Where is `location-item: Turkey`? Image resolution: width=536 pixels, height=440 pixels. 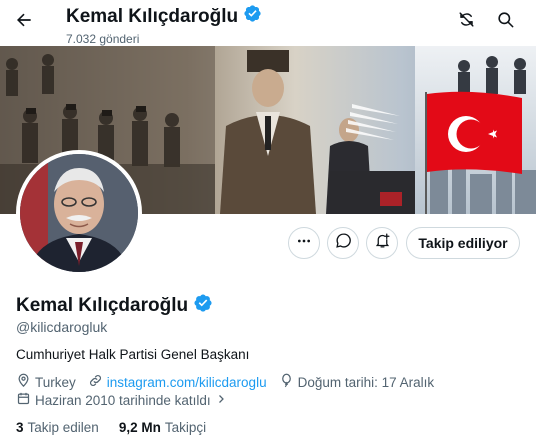
location-item: Turkey is located at coordinates (46, 382).